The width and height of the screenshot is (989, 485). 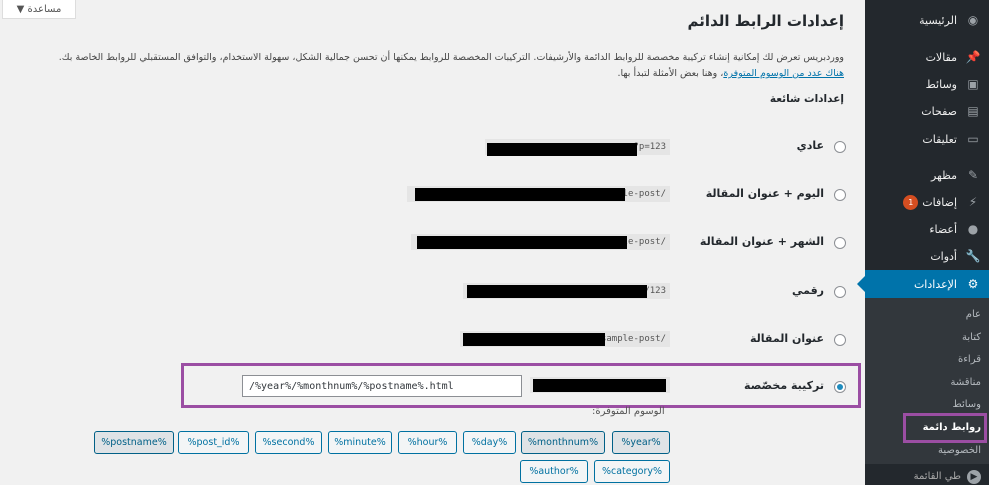 What do you see at coordinates (382, 386) in the screenshot?
I see `custom-structure-input` at bounding box center [382, 386].